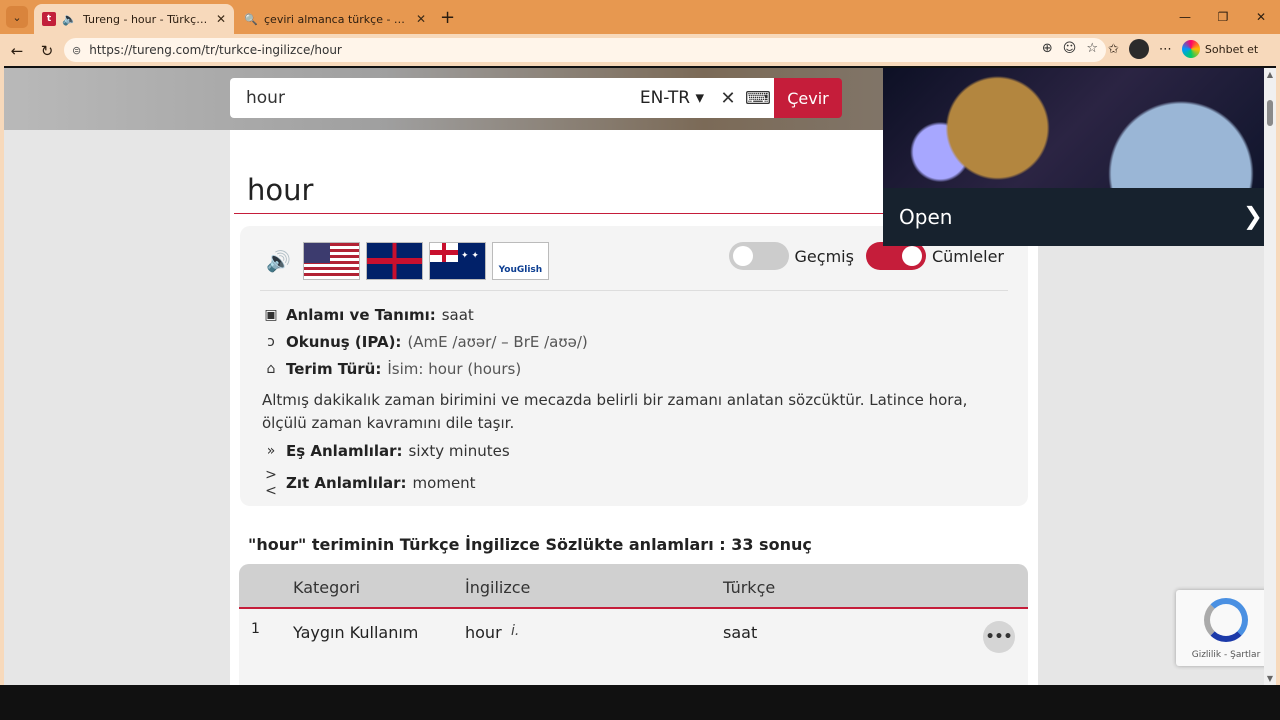 This screenshot has height=720, width=1280. I want to click on double-chevron-right-icon: », so click(271, 451).